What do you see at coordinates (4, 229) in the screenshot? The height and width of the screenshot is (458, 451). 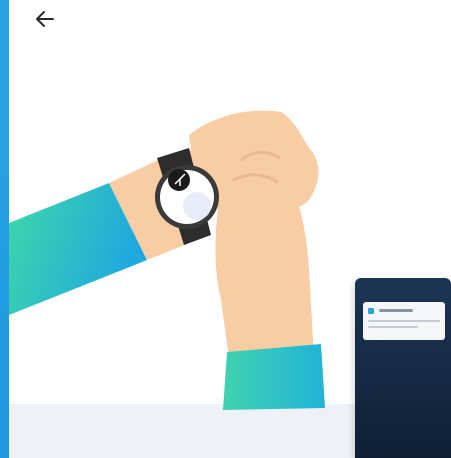 I see `left-edge-stripe` at bounding box center [4, 229].